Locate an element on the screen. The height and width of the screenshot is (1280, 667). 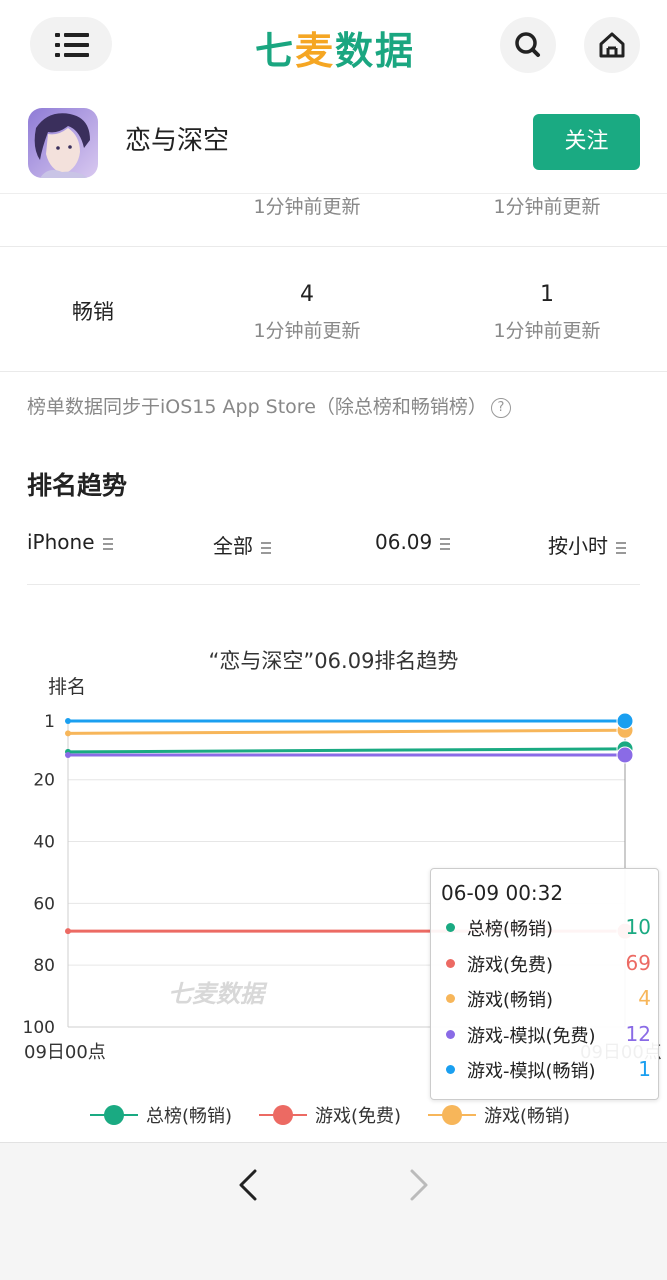
app-icon is located at coordinates (63, 143).